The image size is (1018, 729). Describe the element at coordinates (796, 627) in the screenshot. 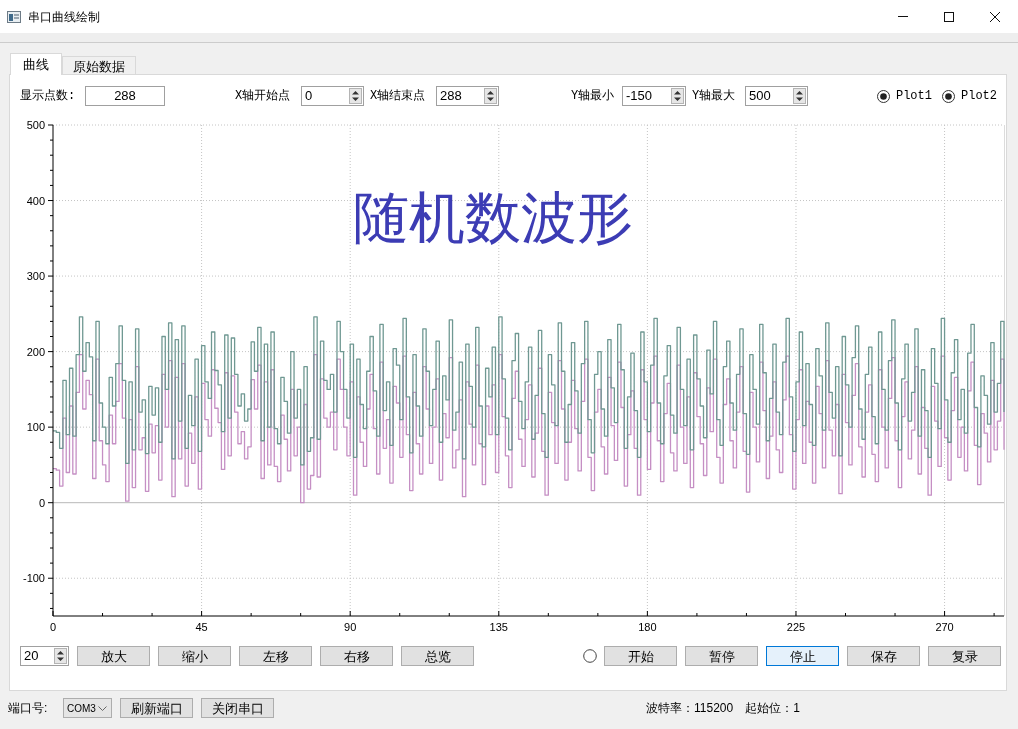

I see `tick-label: 225` at that location.